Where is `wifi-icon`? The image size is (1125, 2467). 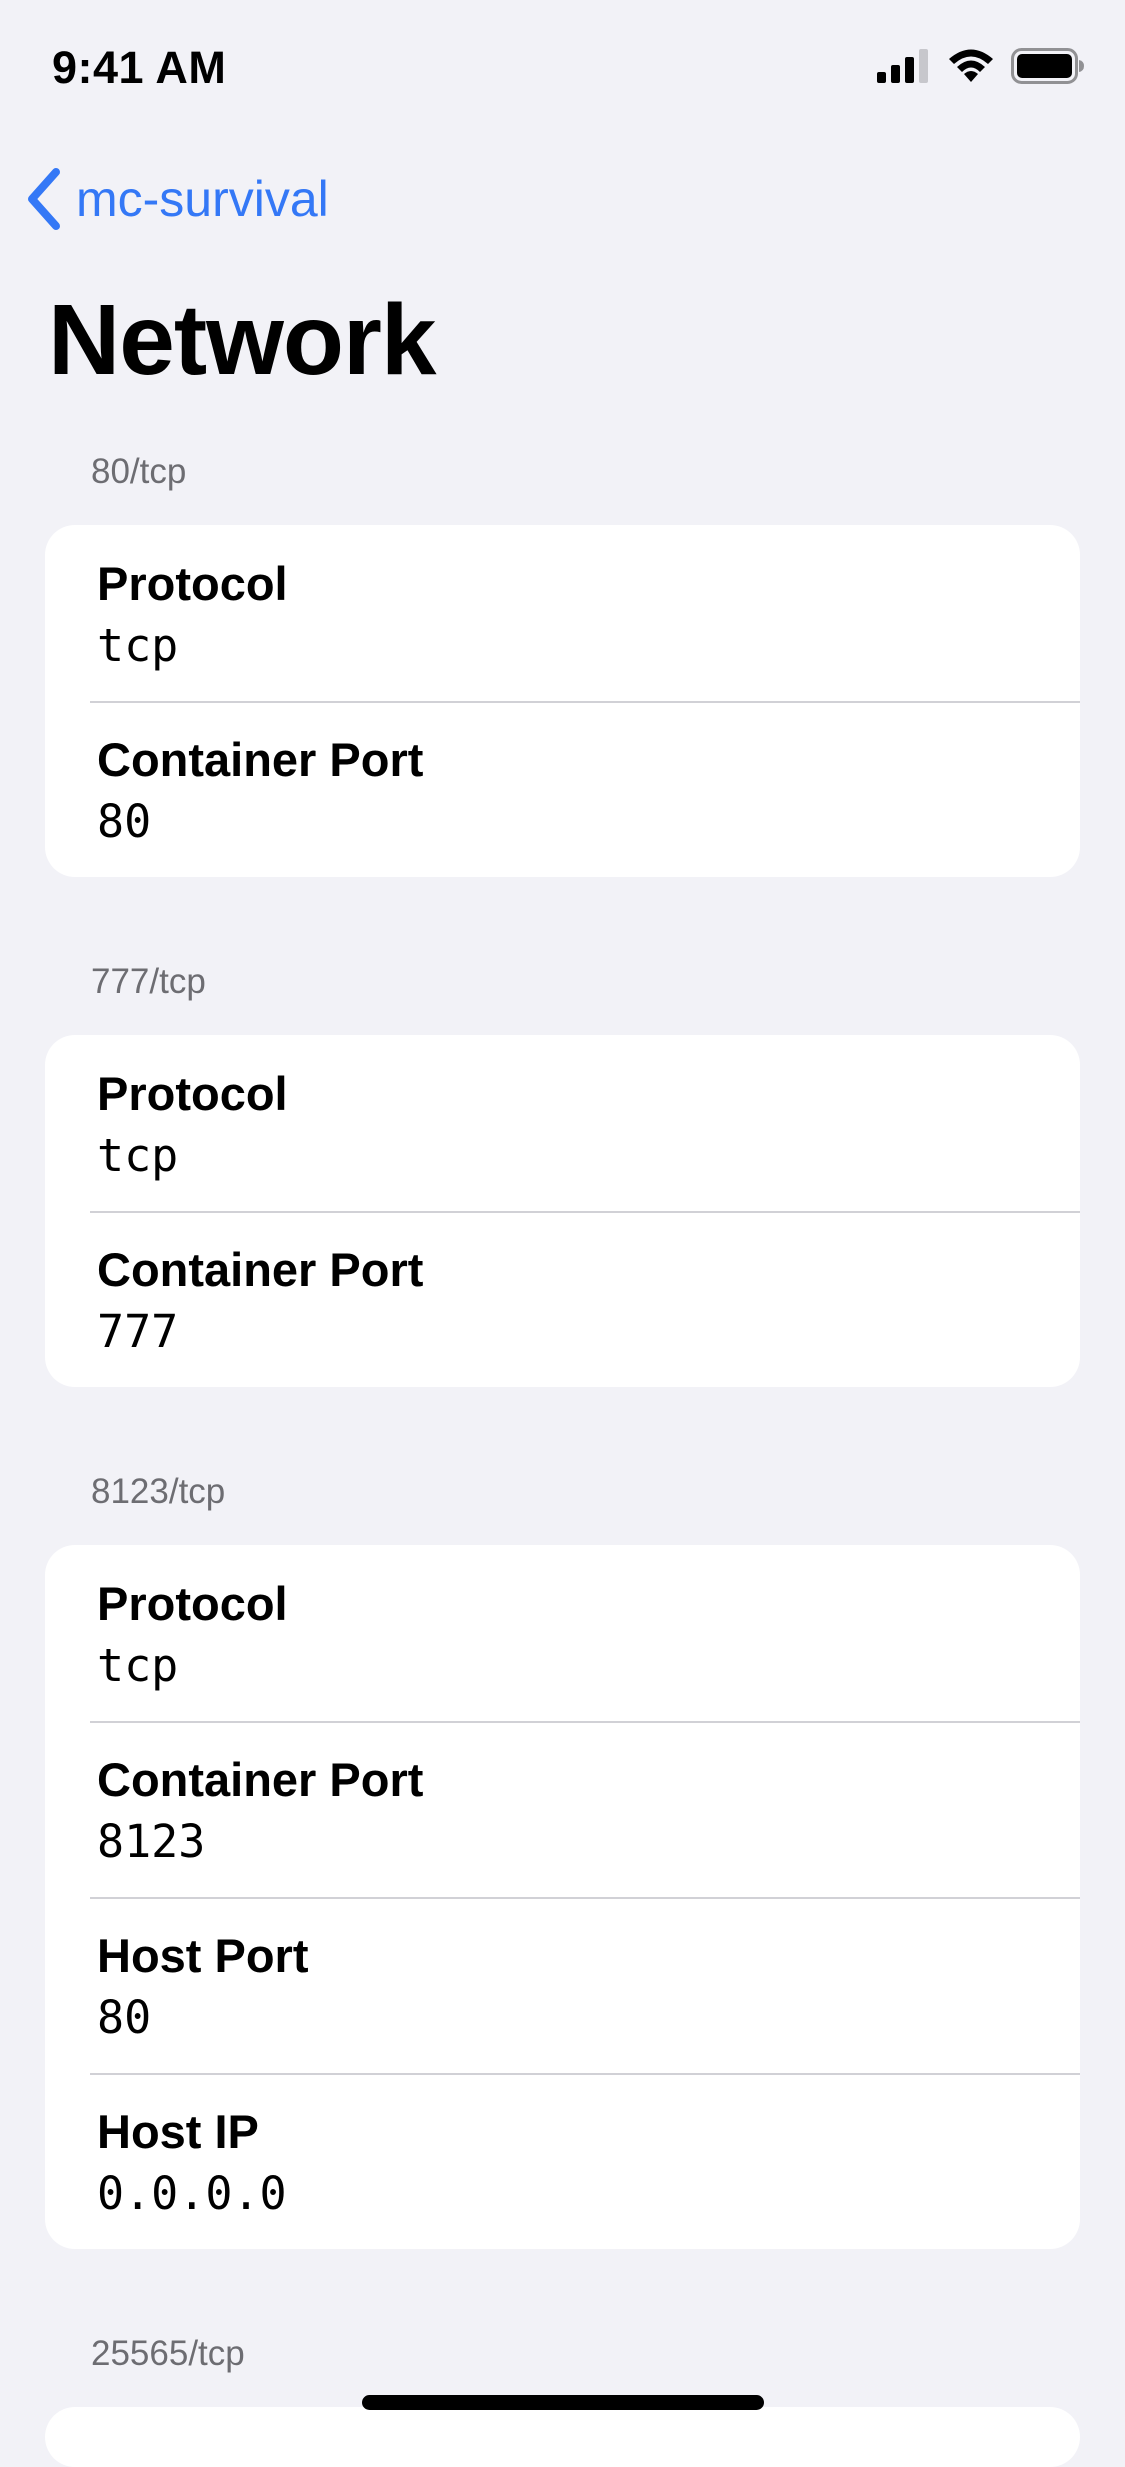
wifi-icon is located at coordinates (971, 65).